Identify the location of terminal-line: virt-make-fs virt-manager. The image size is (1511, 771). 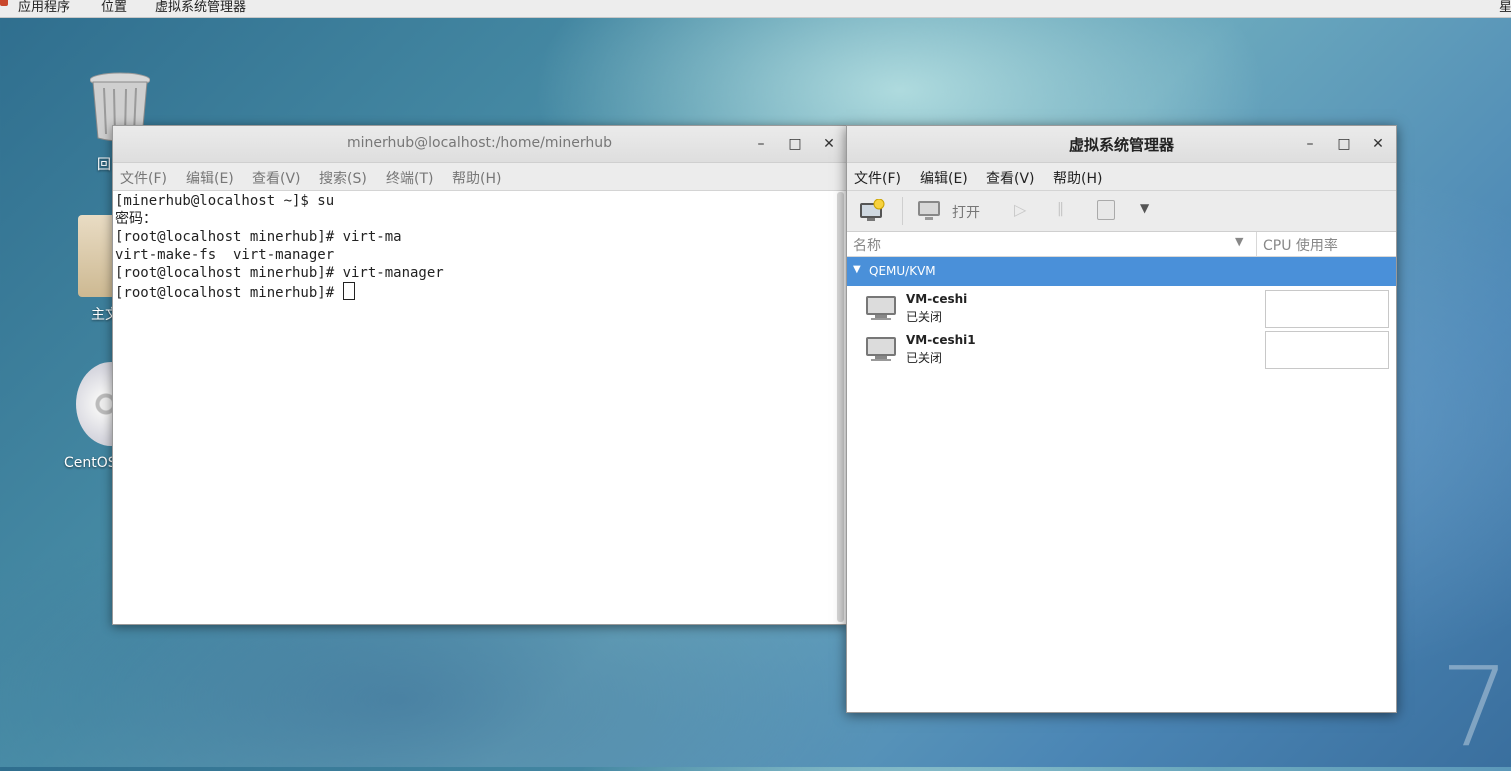
(225, 255).